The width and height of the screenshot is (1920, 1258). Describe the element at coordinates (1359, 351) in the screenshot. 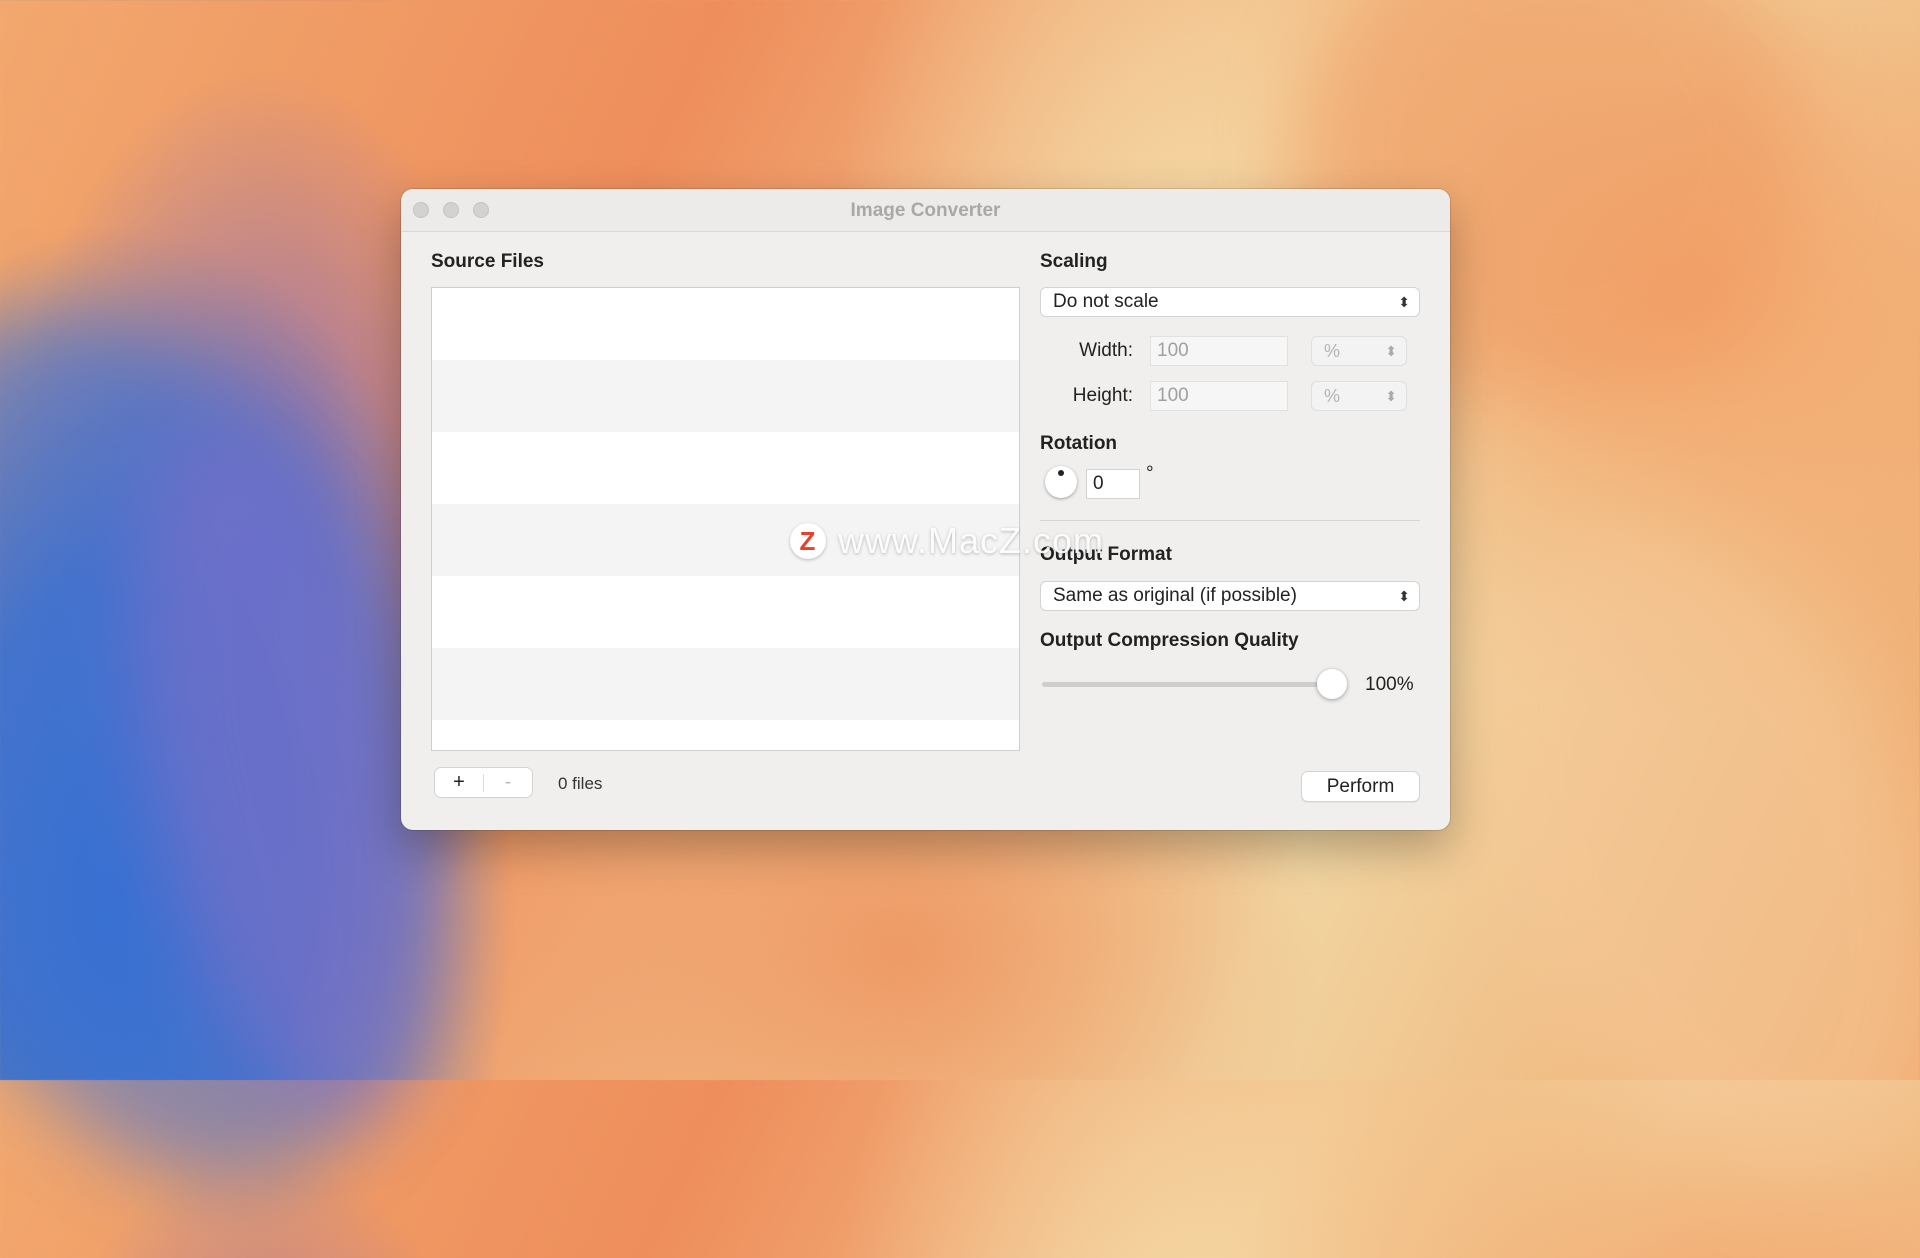

I see `width-unit-popup: % ⬍` at that location.